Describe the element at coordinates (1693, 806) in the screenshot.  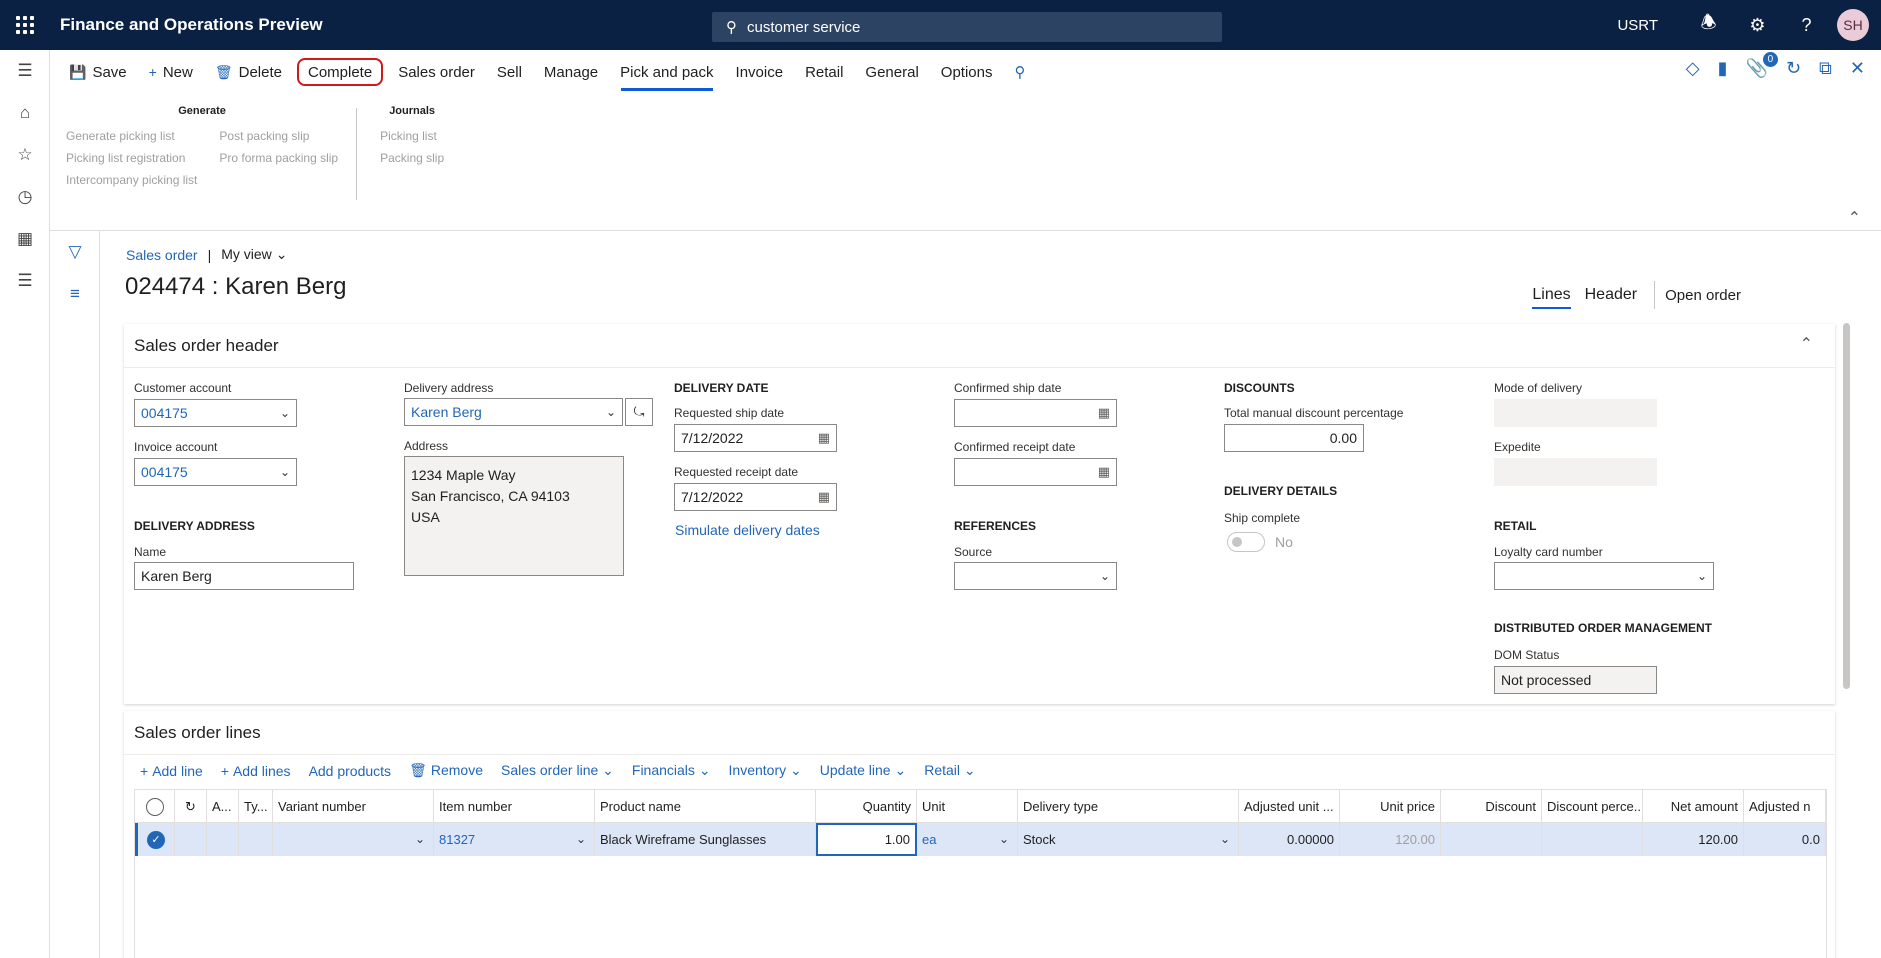
I see `column-header: Net amount` at that location.